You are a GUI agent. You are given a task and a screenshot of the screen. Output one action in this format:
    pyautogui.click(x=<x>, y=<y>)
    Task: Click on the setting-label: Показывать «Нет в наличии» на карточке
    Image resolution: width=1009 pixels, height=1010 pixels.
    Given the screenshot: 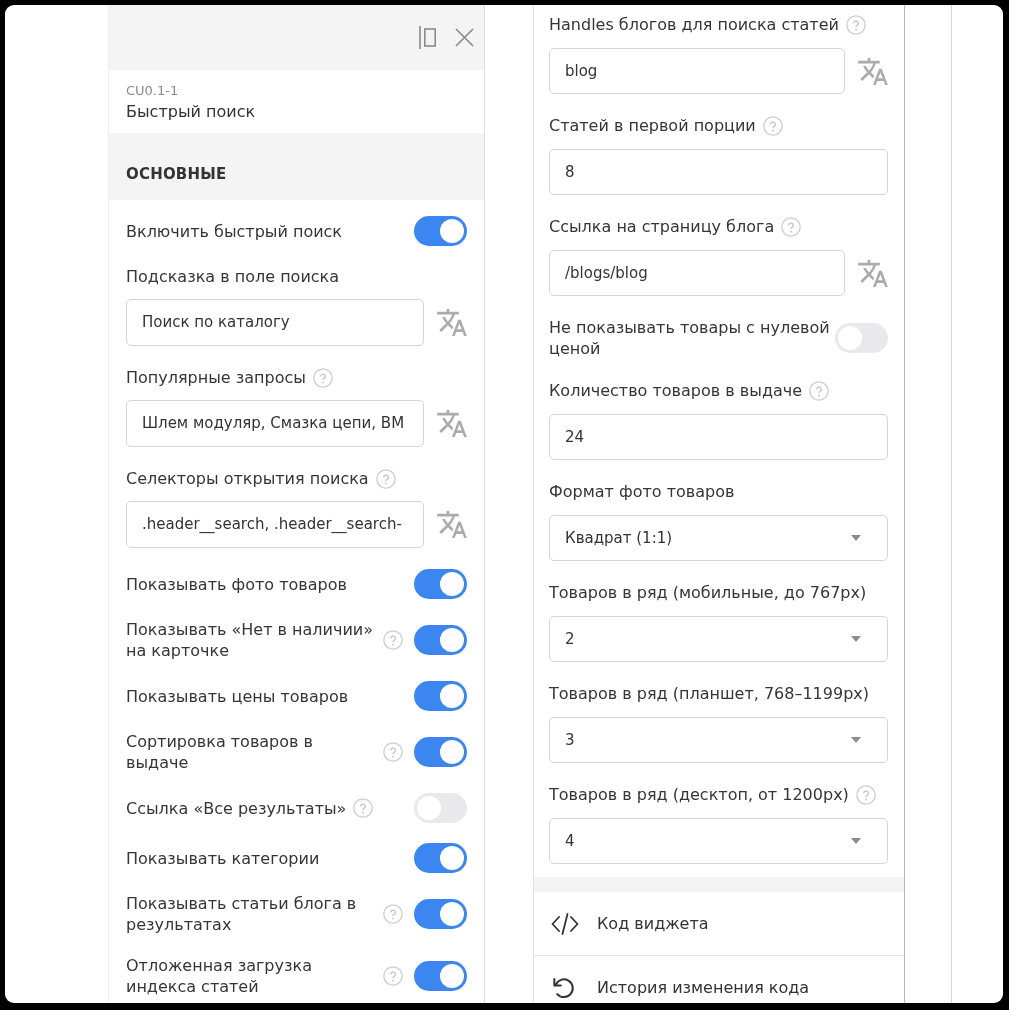 What is the action you would take?
    pyautogui.click(x=250, y=640)
    